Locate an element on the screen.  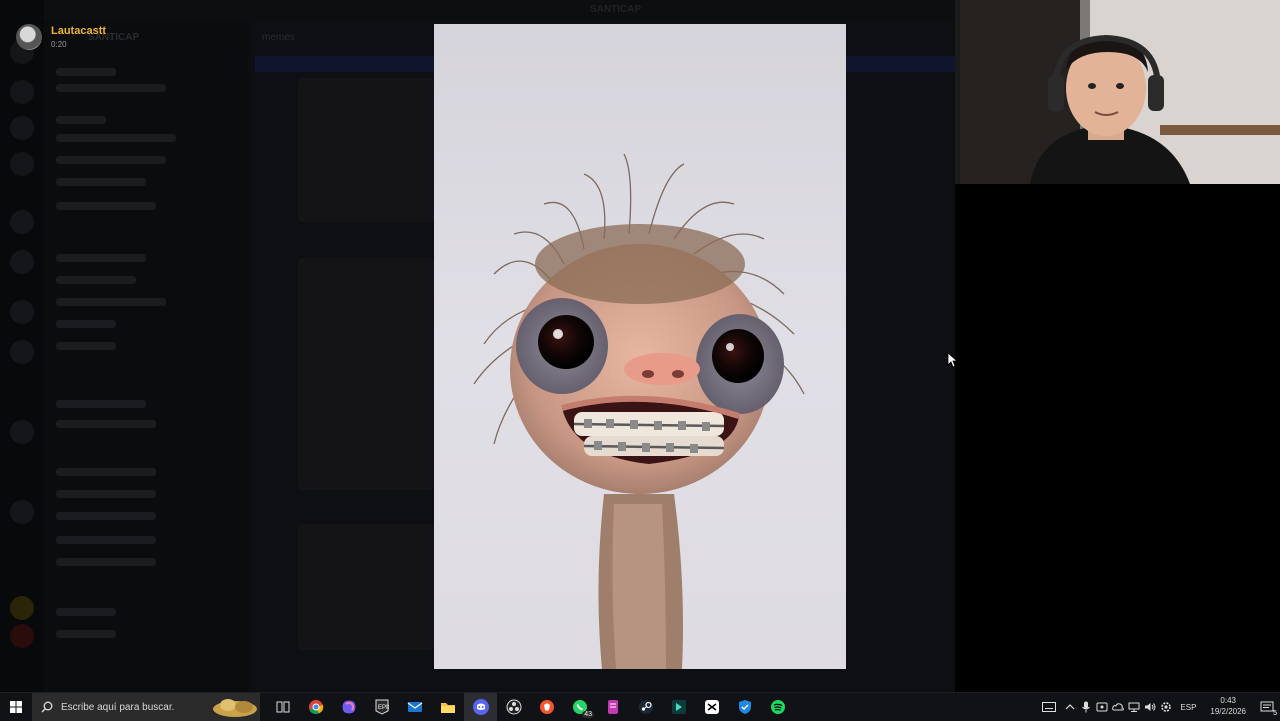
uploader-name: Lautacastt is located at coordinates (79, 30).